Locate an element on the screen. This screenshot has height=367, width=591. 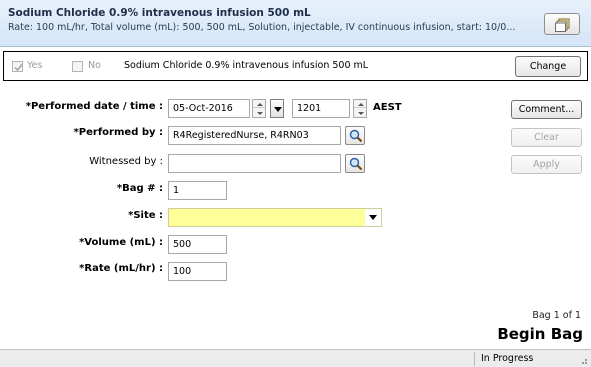
documents-icon is located at coordinates (562, 25).